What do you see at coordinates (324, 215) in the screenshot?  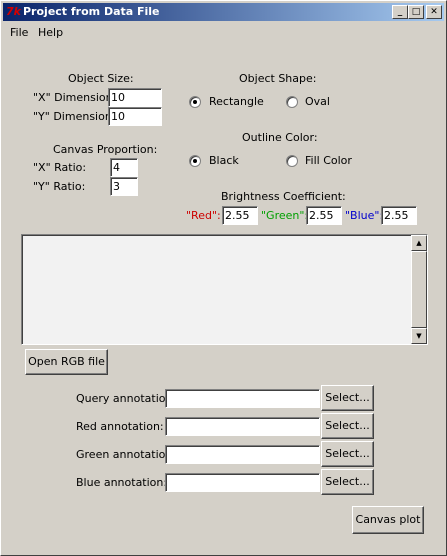 I see `green-coef-input` at bounding box center [324, 215].